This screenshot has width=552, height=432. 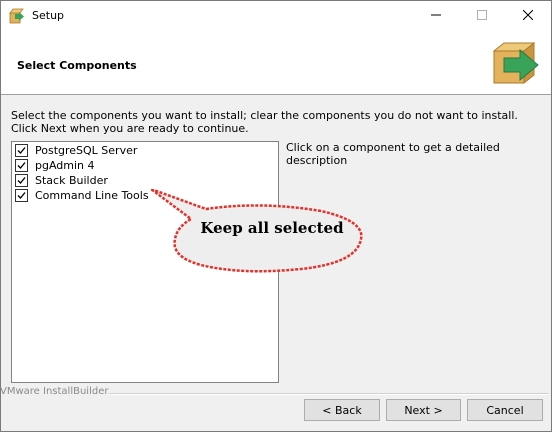 I want to click on minimize-icon, so click(x=436, y=16).